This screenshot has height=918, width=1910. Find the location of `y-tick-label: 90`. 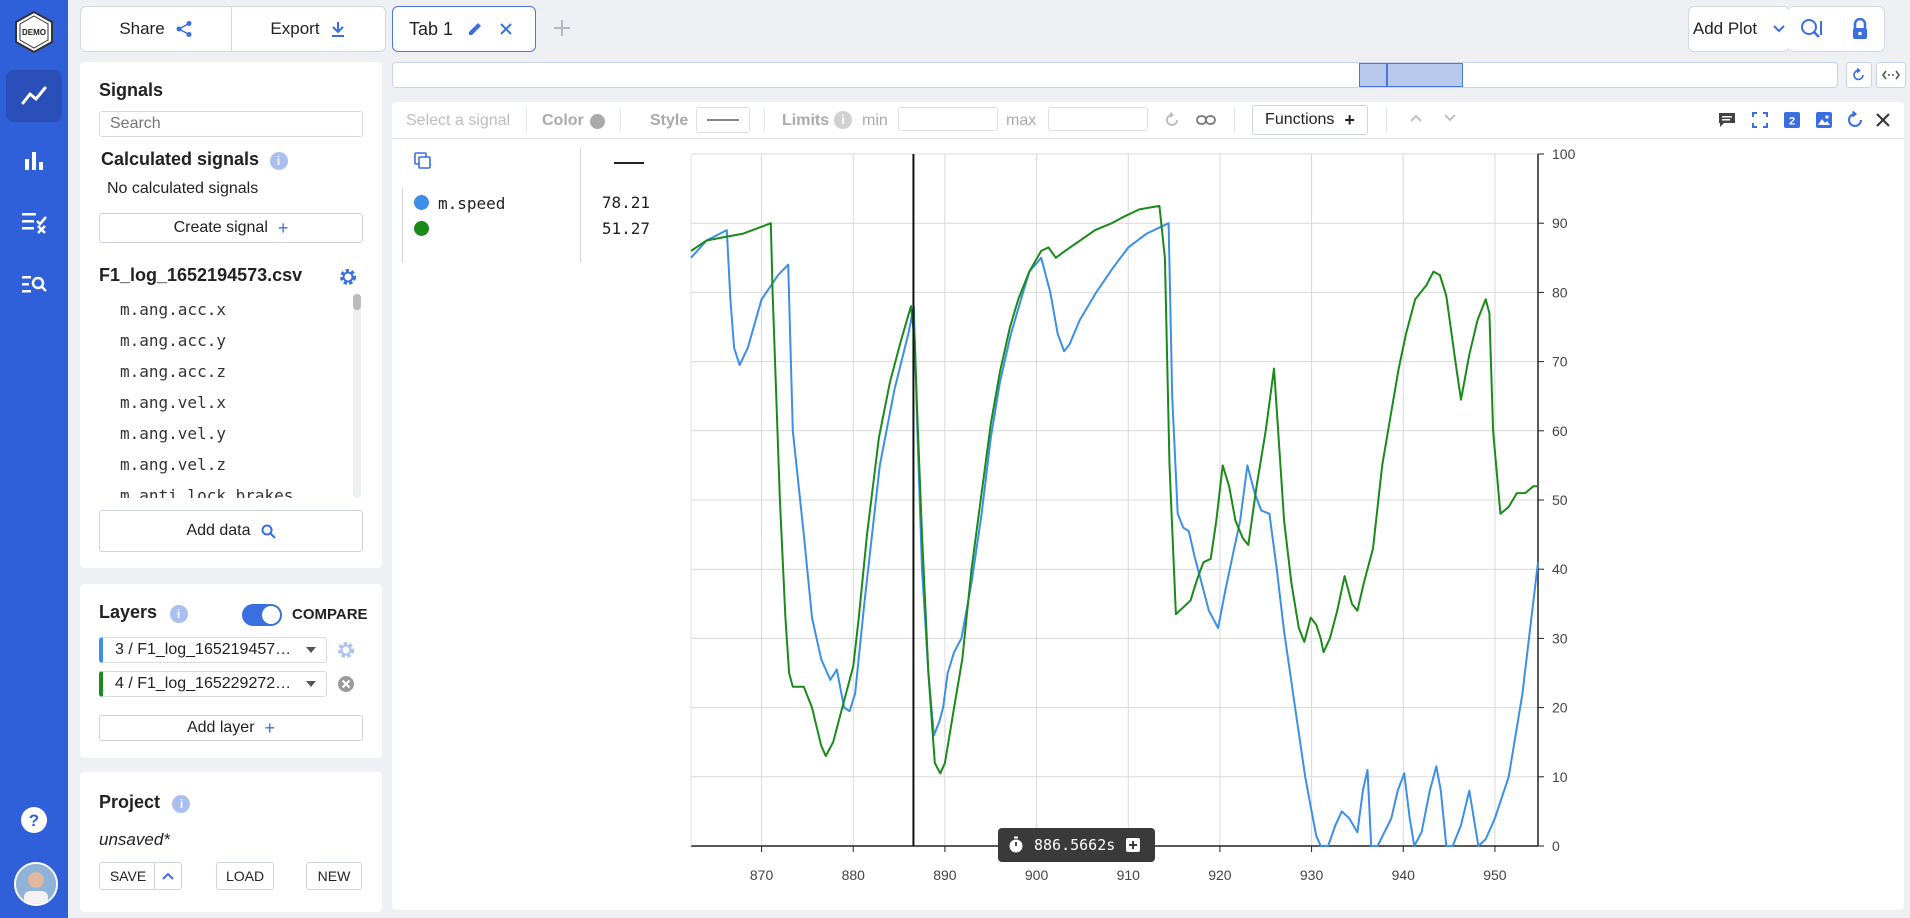

y-tick-label: 90 is located at coordinates (1560, 223).